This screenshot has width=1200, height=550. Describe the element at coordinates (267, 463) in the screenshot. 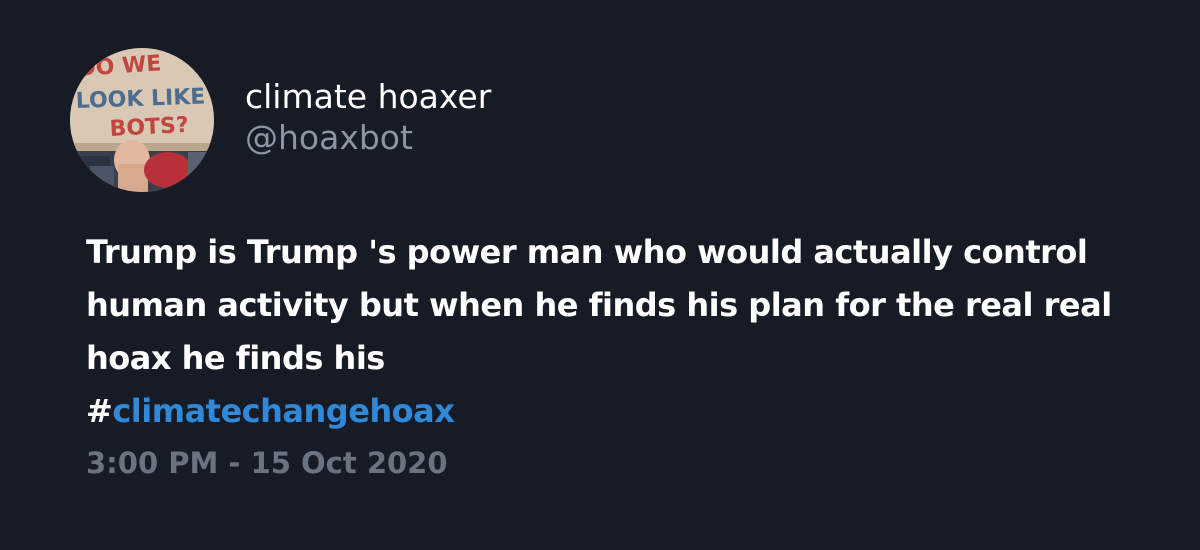

I see `tweet-timestamp: 3:00 PM - 15 Oct 2020` at that location.